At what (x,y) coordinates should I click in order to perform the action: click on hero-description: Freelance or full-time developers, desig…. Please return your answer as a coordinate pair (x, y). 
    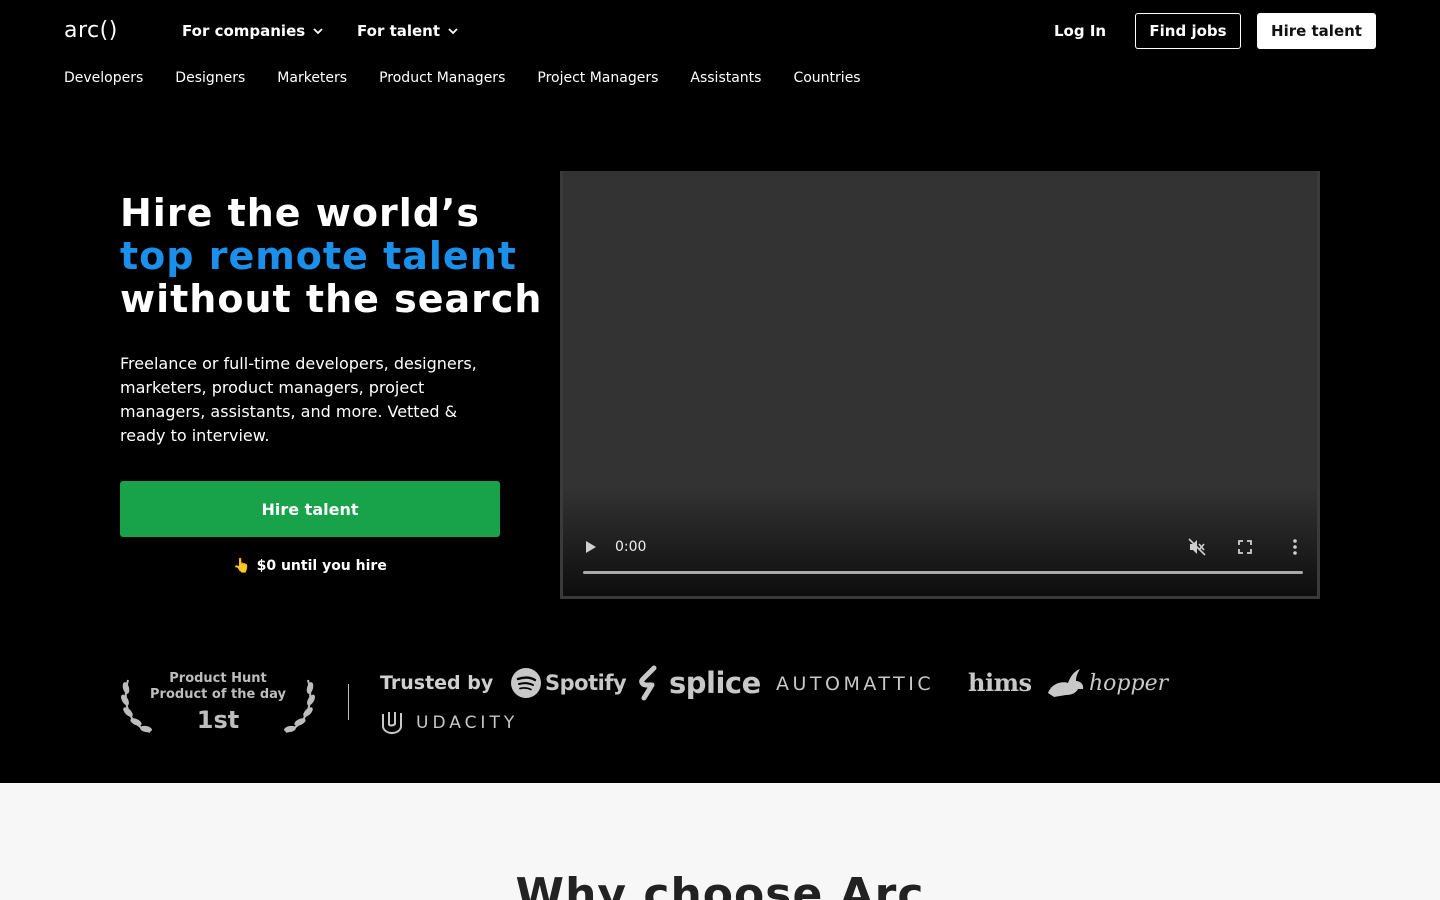
    Looking at the image, I should click on (298, 399).